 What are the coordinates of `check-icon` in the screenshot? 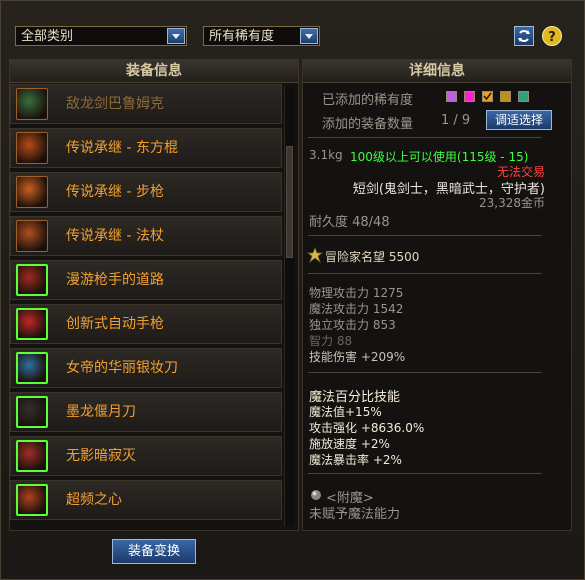 It's located at (487, 96).